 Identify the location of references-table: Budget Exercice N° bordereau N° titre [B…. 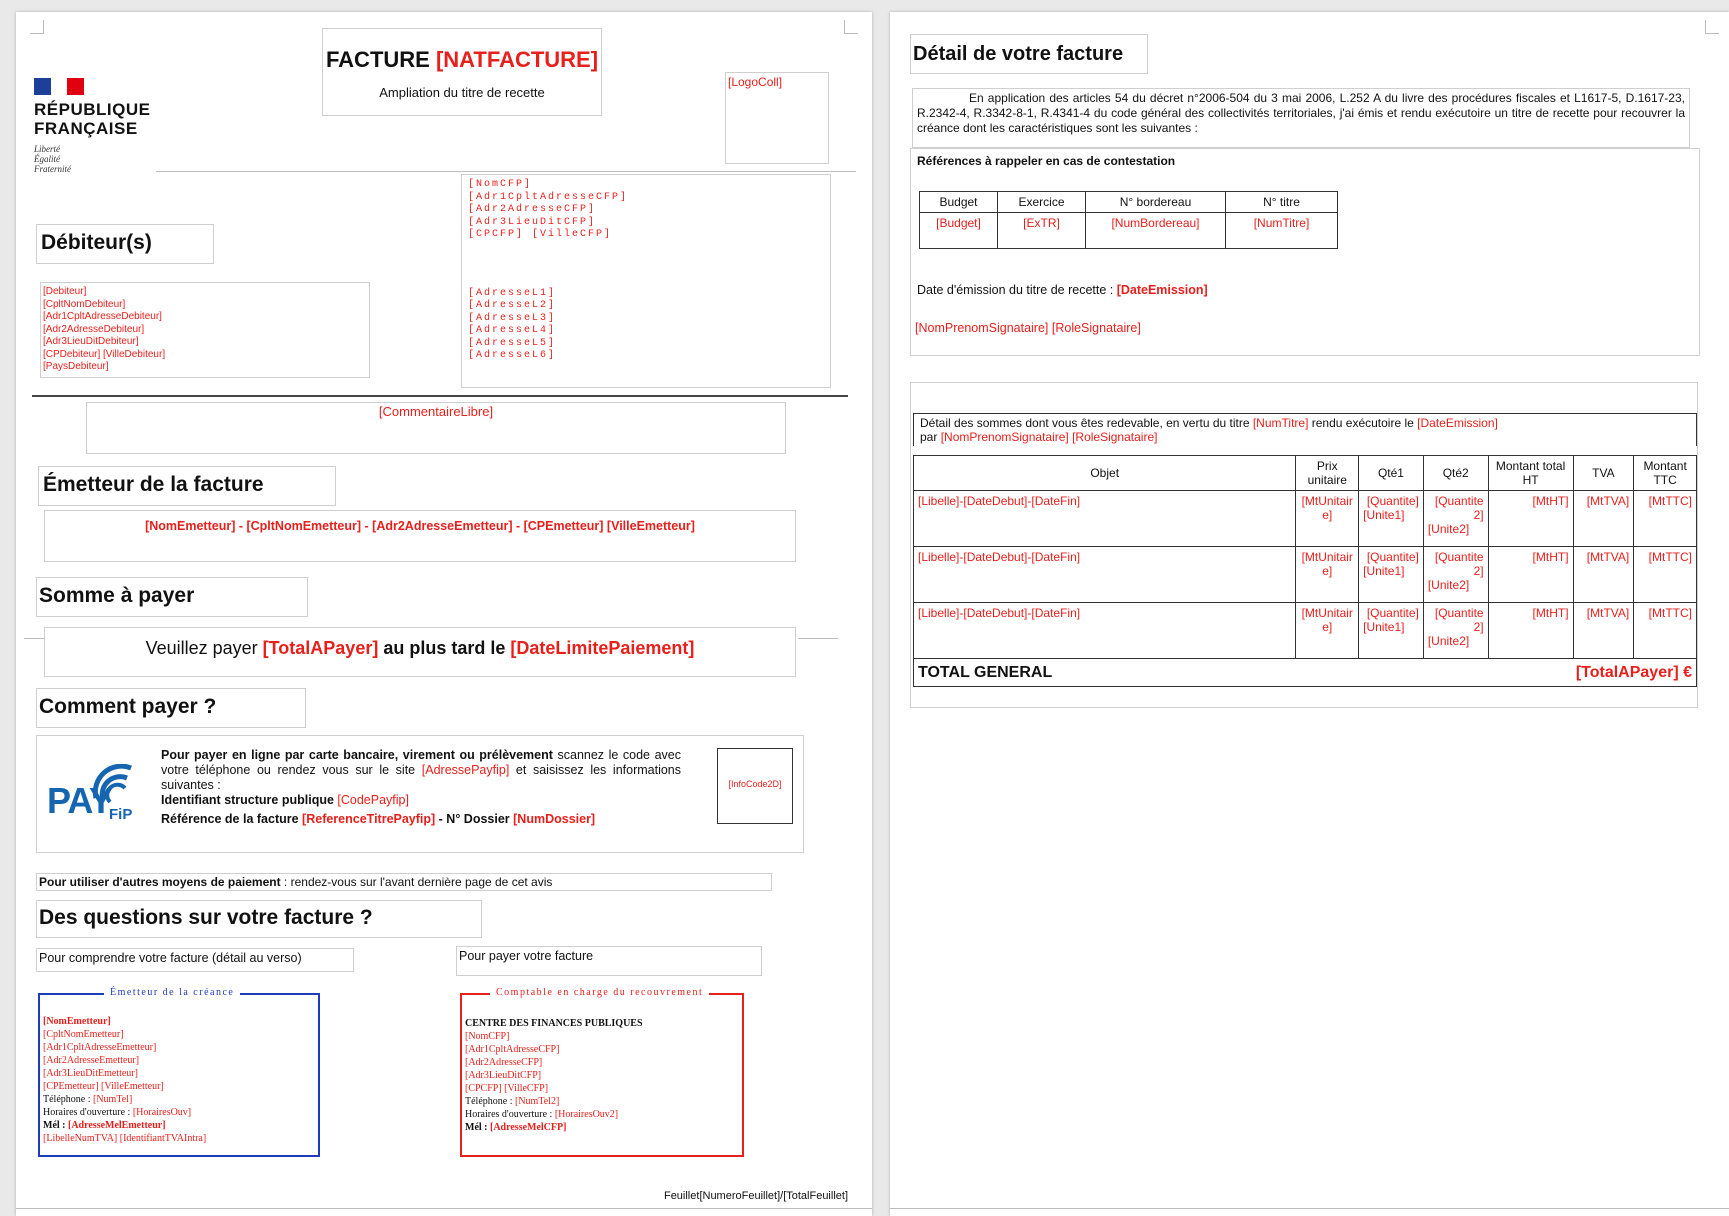
(1128, 220).